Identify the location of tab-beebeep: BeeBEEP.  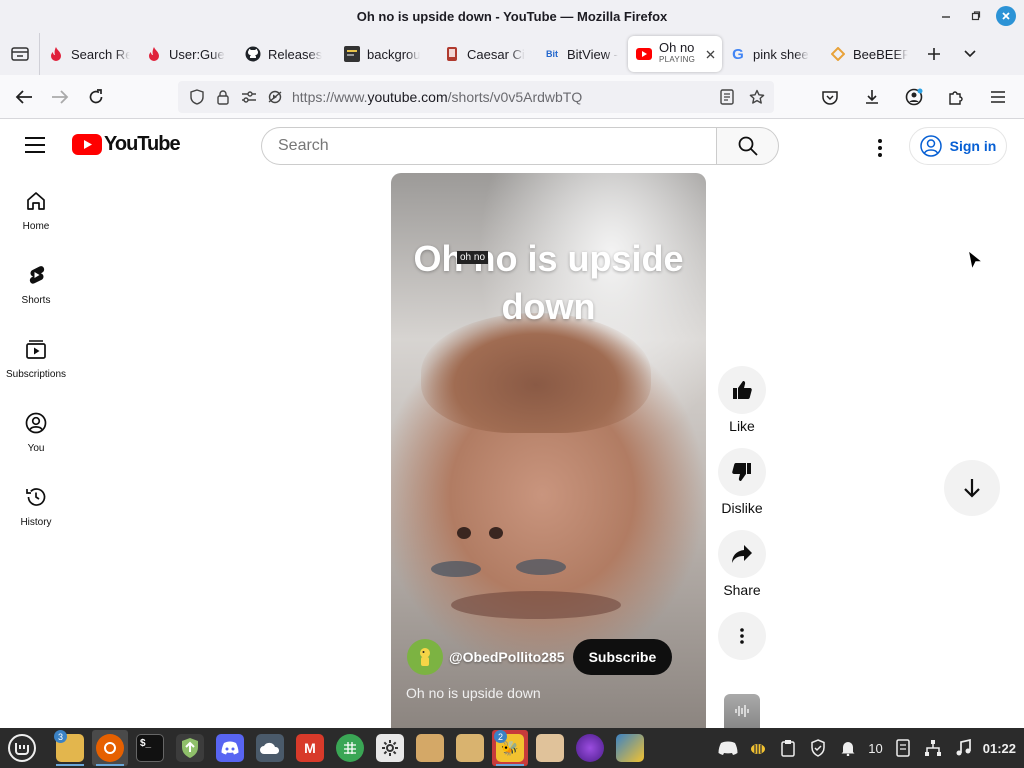
(869, 54).